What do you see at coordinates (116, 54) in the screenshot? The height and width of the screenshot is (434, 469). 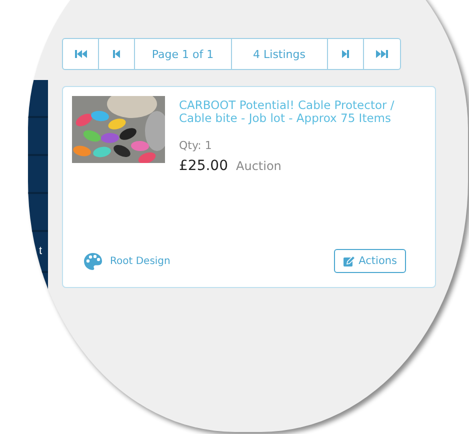 I see `previous-page-icon` at bounding box center [116, 54].